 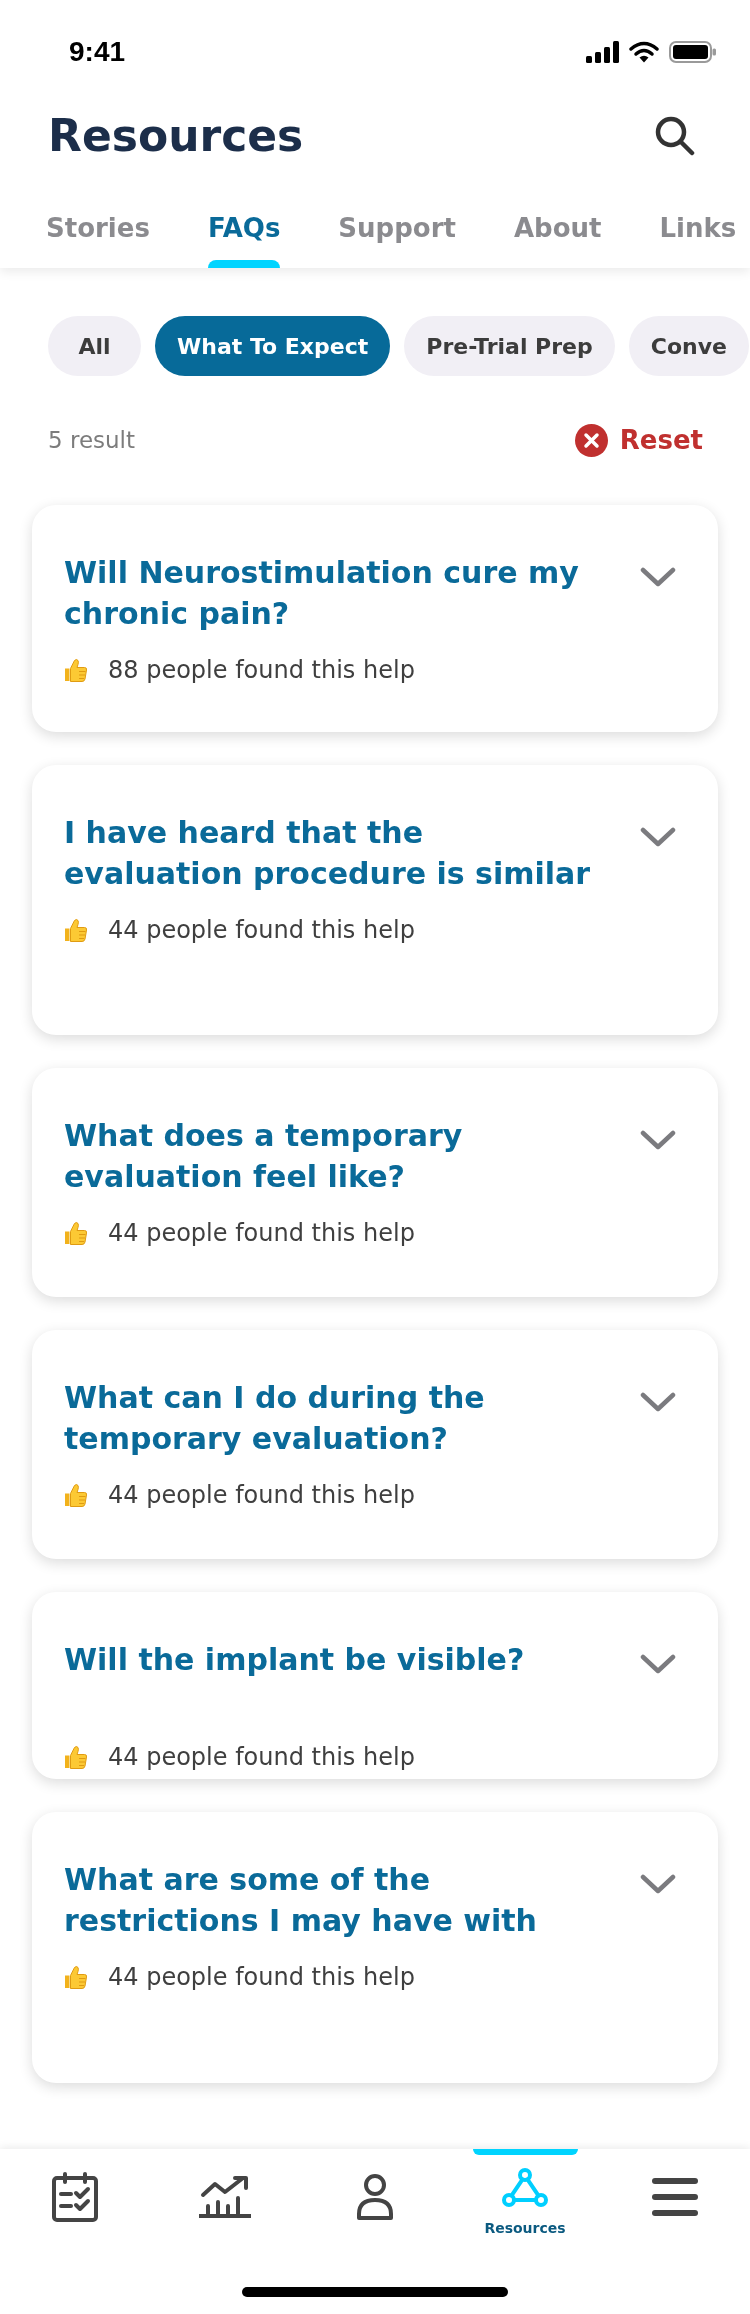 I want to click on faq-card: Will the implant be visible? 44 people found this help, so click(x=375, y=1685).